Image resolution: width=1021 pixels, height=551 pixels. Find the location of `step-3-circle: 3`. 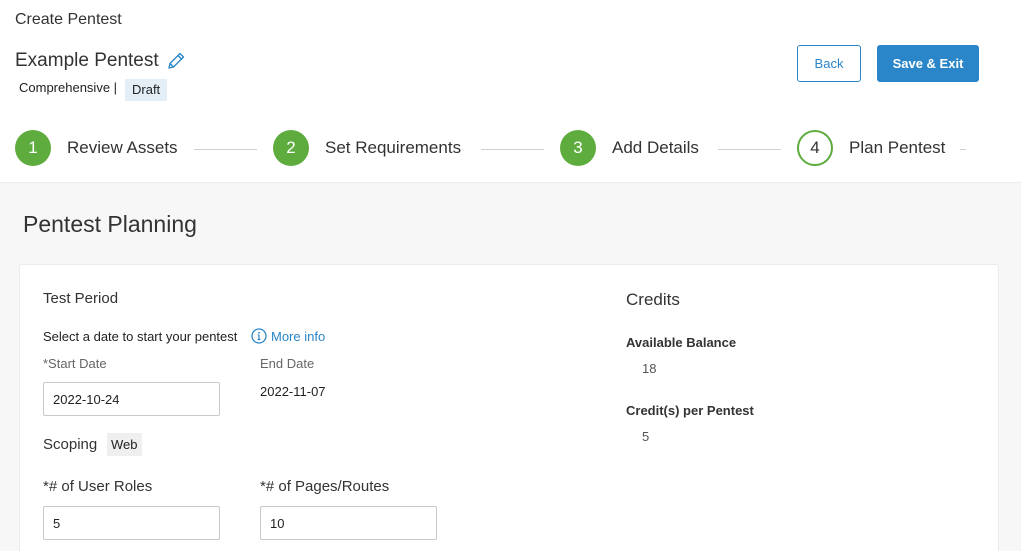

step-3-circle: 3 is located at coordinates (578, 148).